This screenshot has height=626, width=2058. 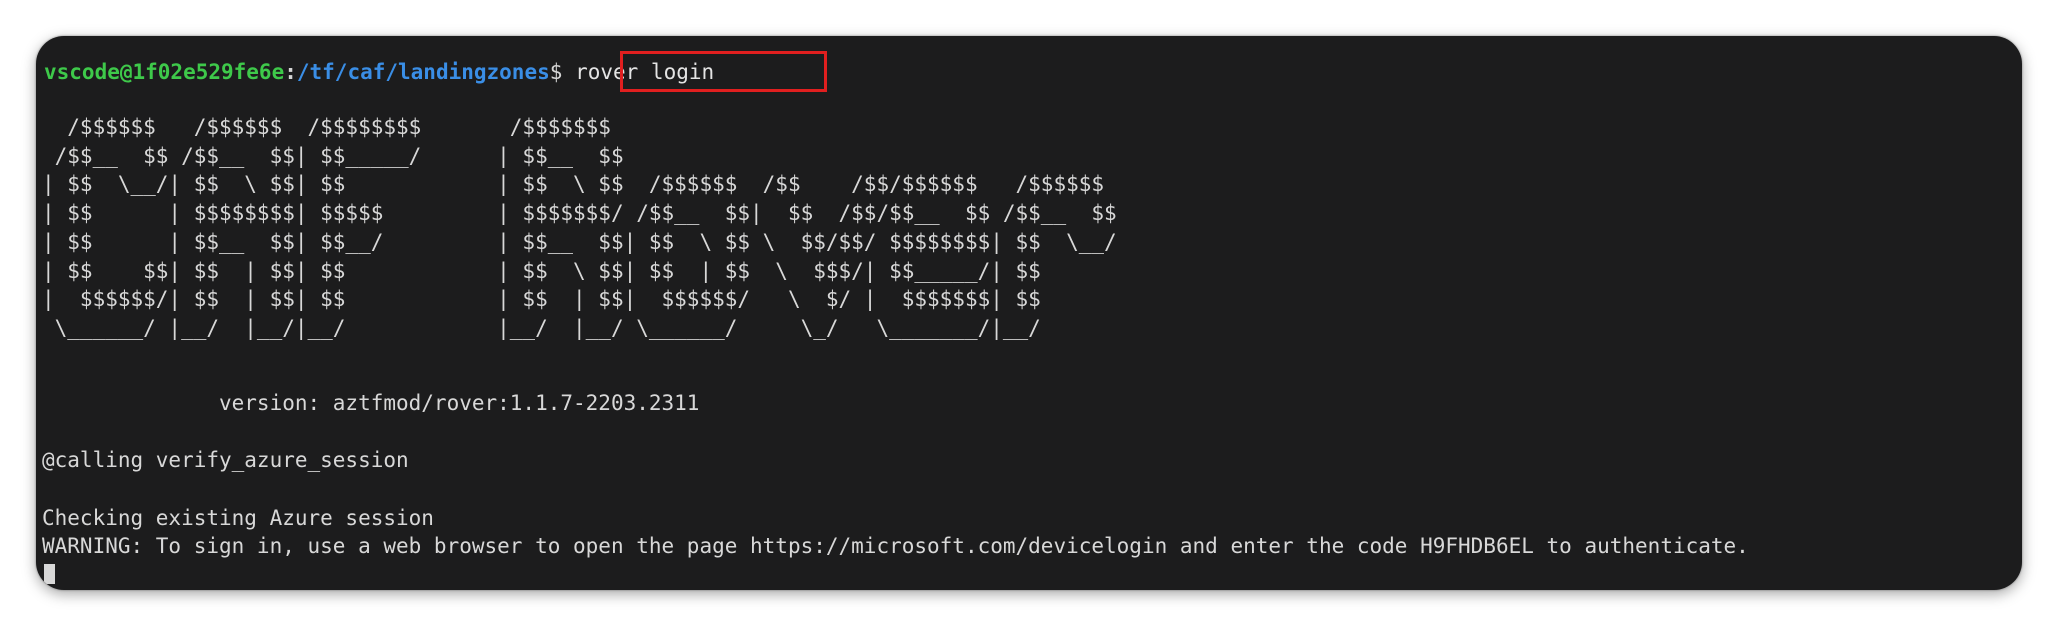 What do you see at coordinates (49, 574) in the screenshot?
I see `terminal-cursor` at bounding box center [49, 574].